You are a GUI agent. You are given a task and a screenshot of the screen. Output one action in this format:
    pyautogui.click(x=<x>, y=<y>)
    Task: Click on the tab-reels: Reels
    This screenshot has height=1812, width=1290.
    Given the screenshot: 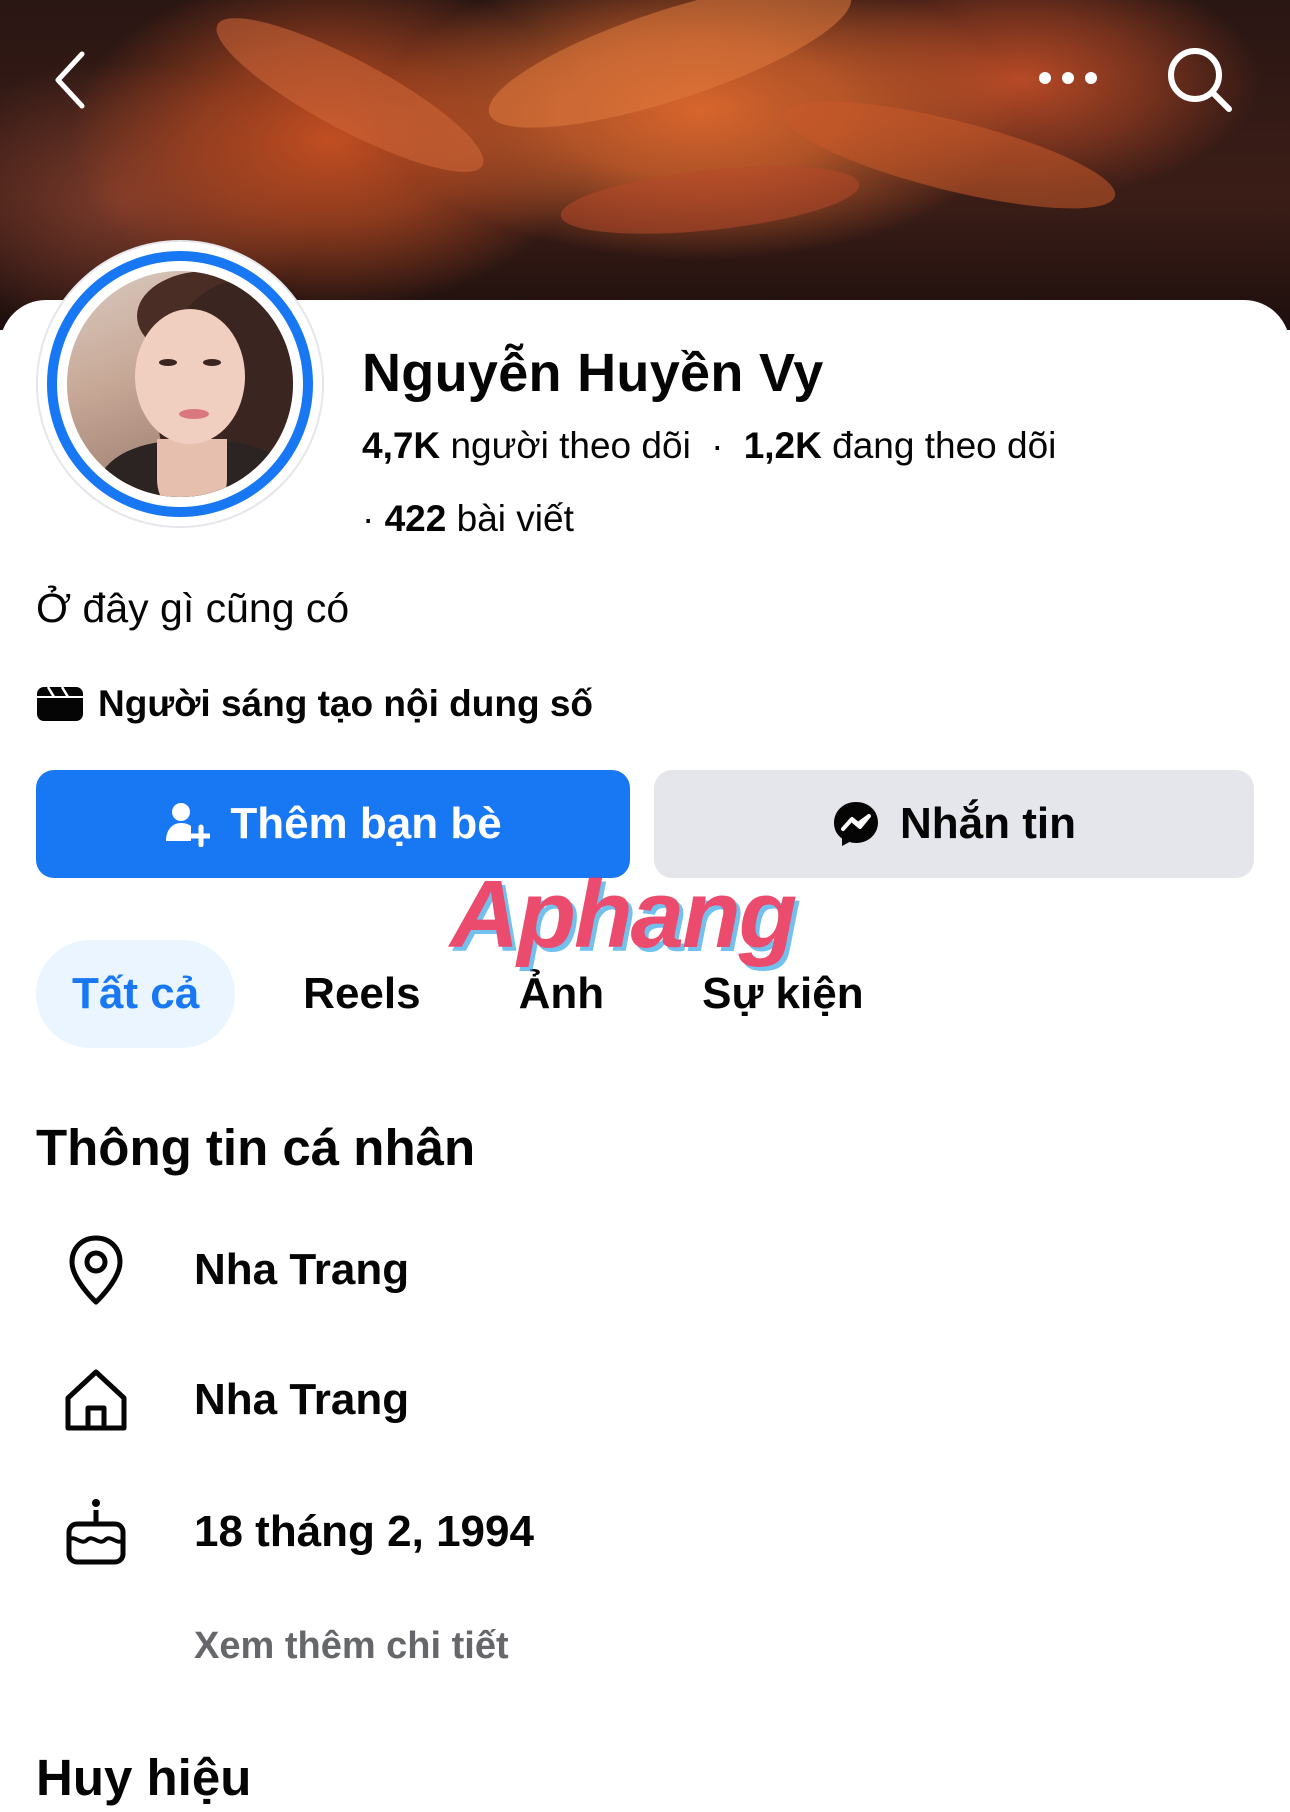 What is the action you would take?
    pyautogui.click(x=361, y=994)
    